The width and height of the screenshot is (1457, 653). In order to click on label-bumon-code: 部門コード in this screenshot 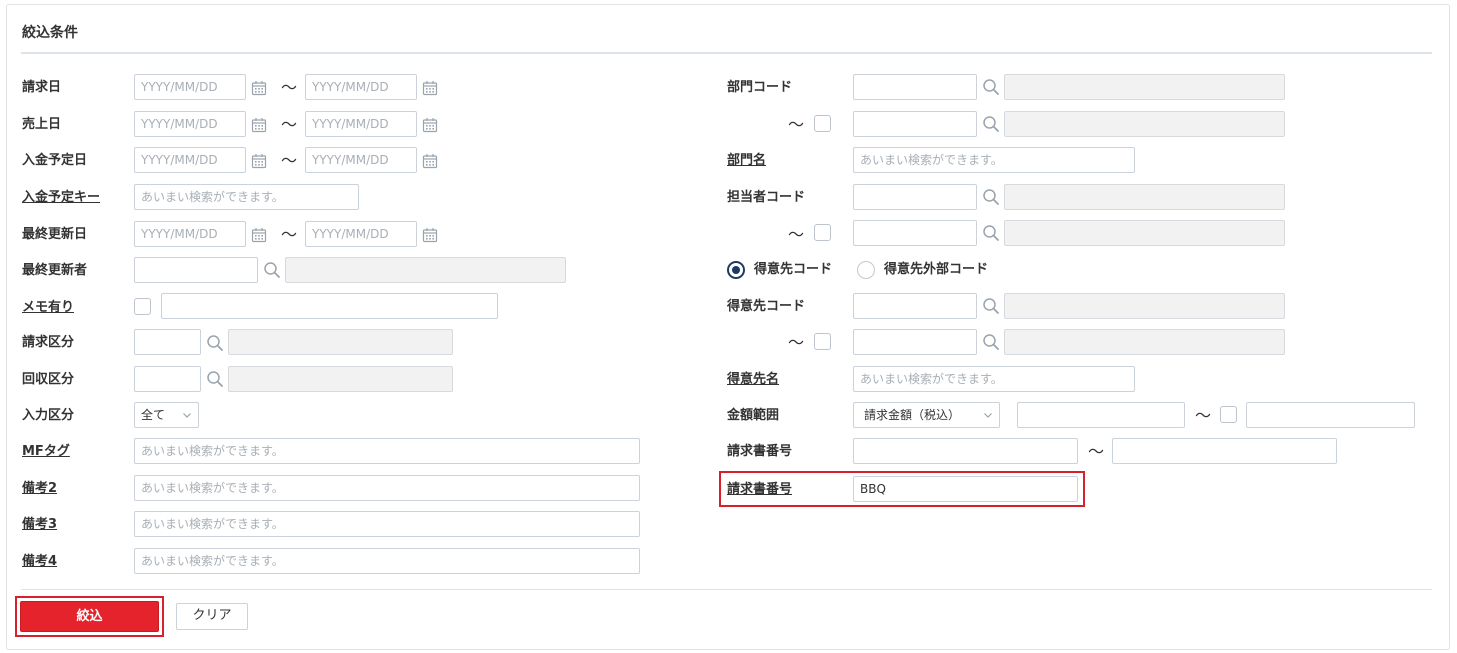, I will do `click(760, 87)`.